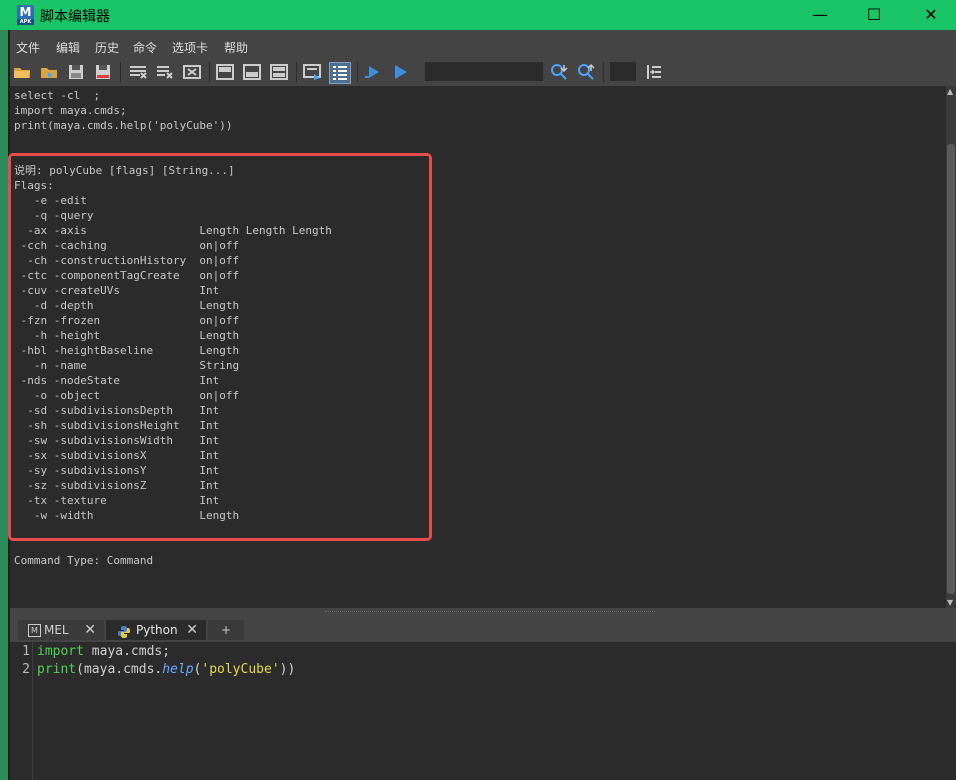 The height and width of the screenshot is (780, 956). I want to click on execute-selected-icon, so click(373, 72).